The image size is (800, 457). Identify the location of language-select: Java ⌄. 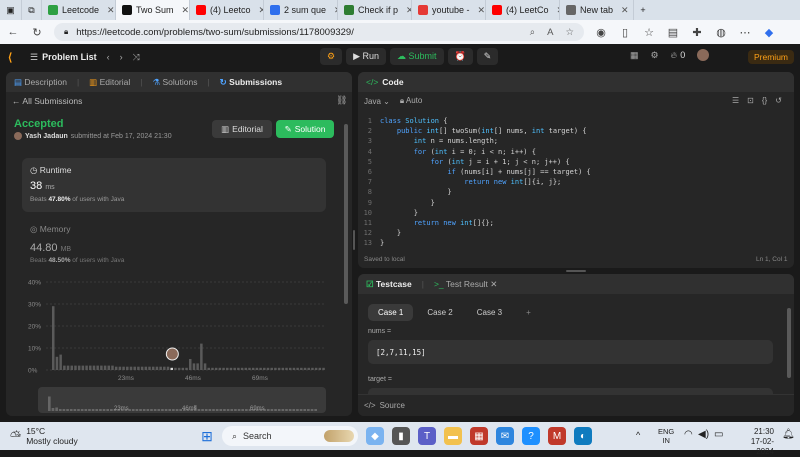
(377, 101).